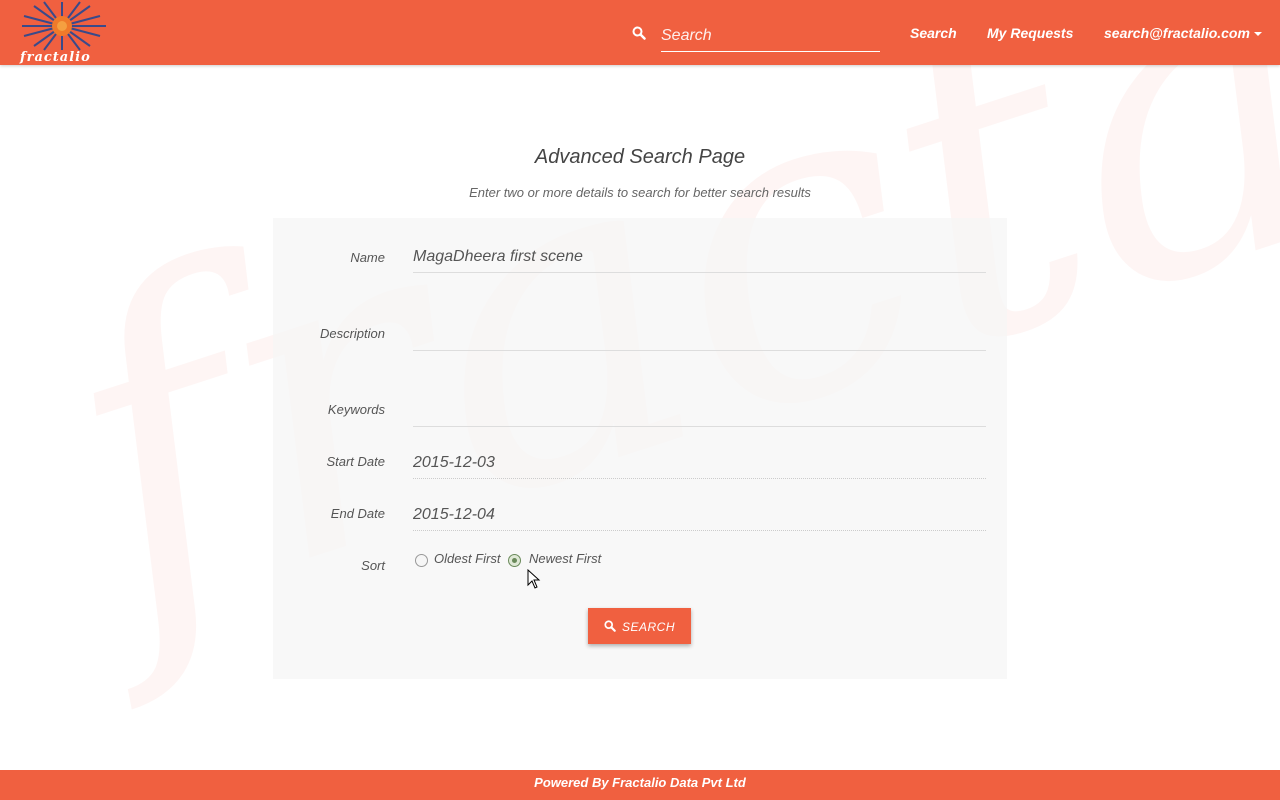  What do you see at coordinates (373, 565) in the screenshot?
I see `sort-label: Sort` at bounding box center [373, 565].